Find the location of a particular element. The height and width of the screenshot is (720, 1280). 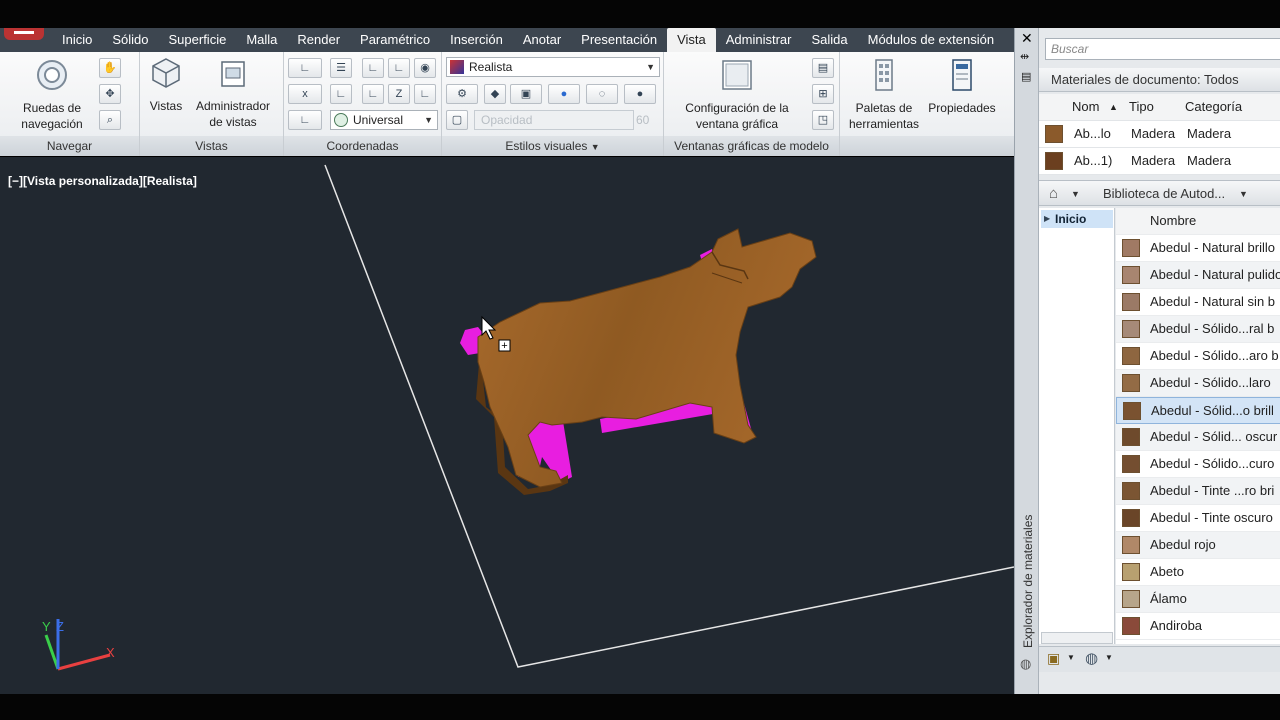

face-style-button: ◆ is located at coordinates (495, 94).